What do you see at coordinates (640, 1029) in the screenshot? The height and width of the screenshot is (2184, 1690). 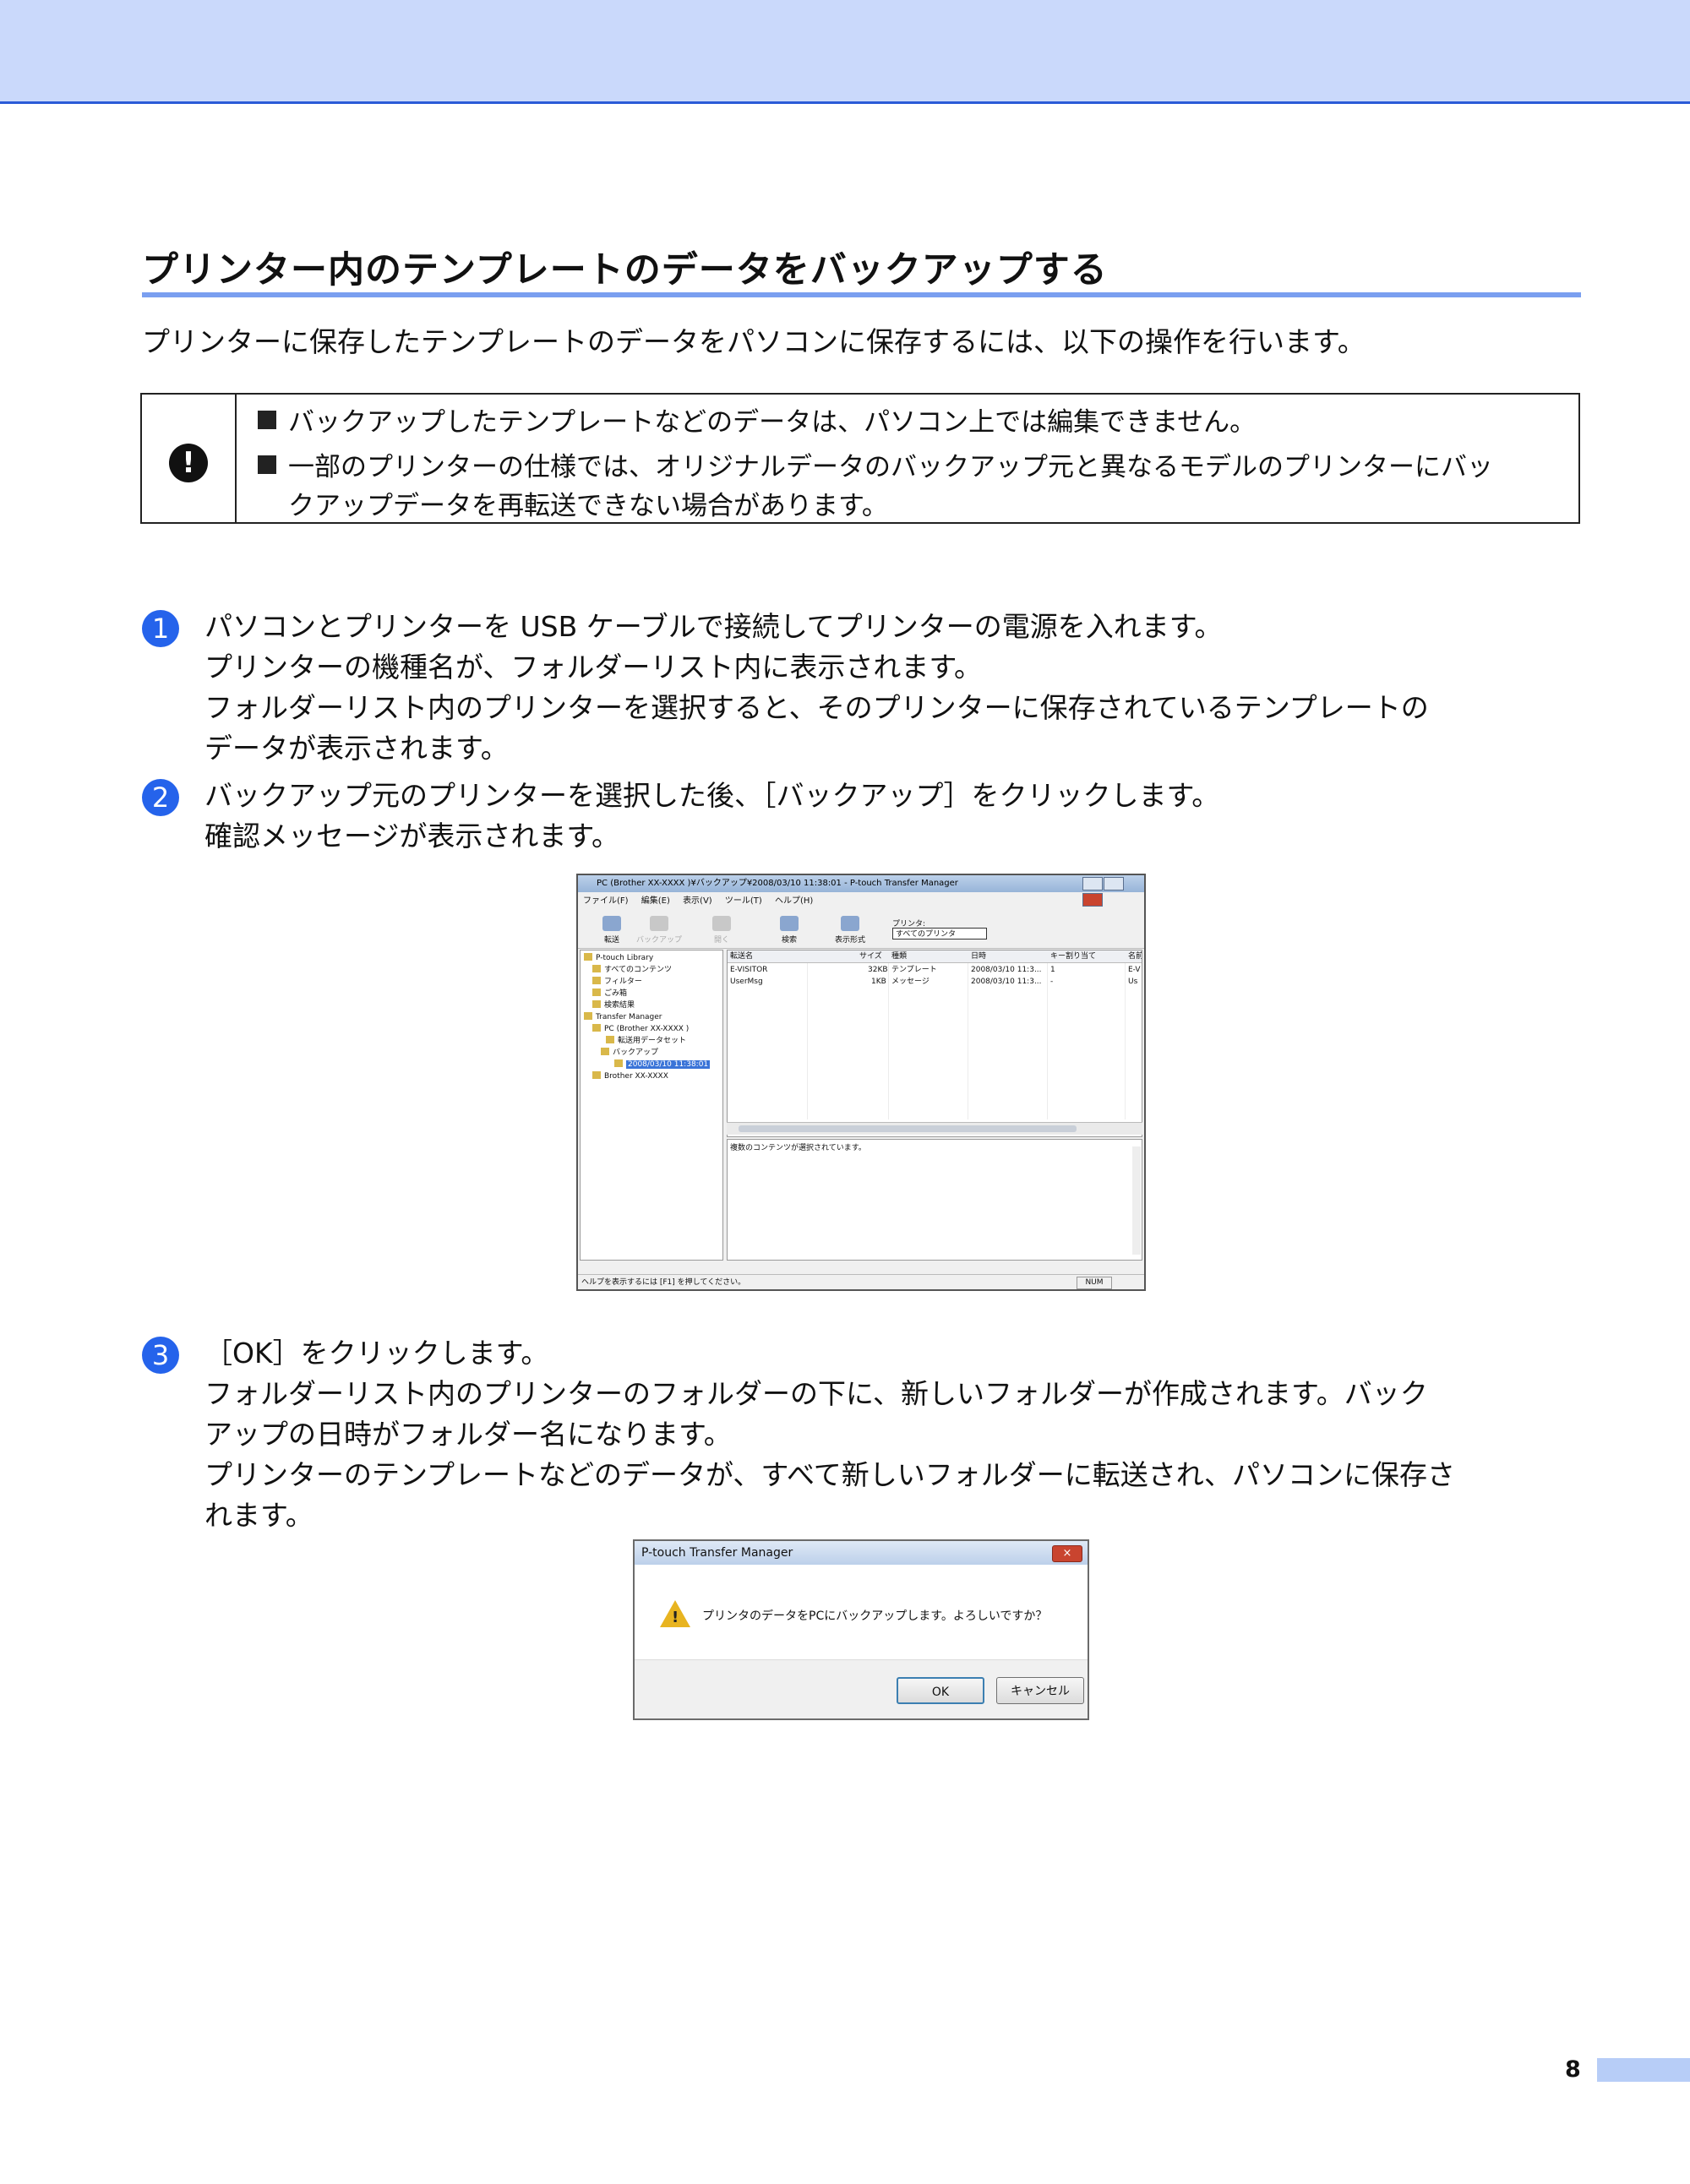 I see `tree-item: PC (Brother XX-XXXX )` at bounding box center [640, 1029].